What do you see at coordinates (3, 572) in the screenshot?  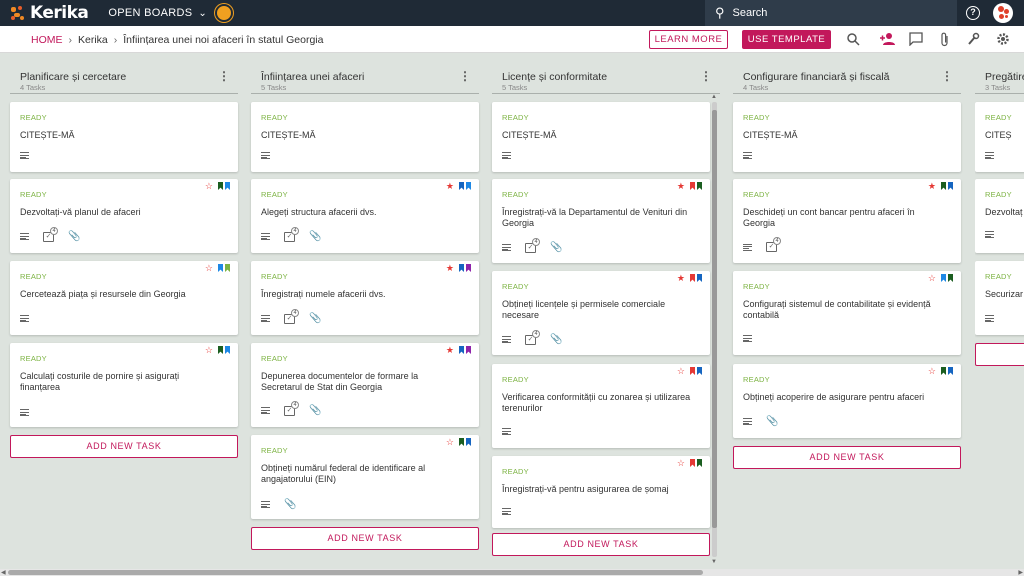 I see `scroll-left-icon: ◀` at bounding box center [3, 572].